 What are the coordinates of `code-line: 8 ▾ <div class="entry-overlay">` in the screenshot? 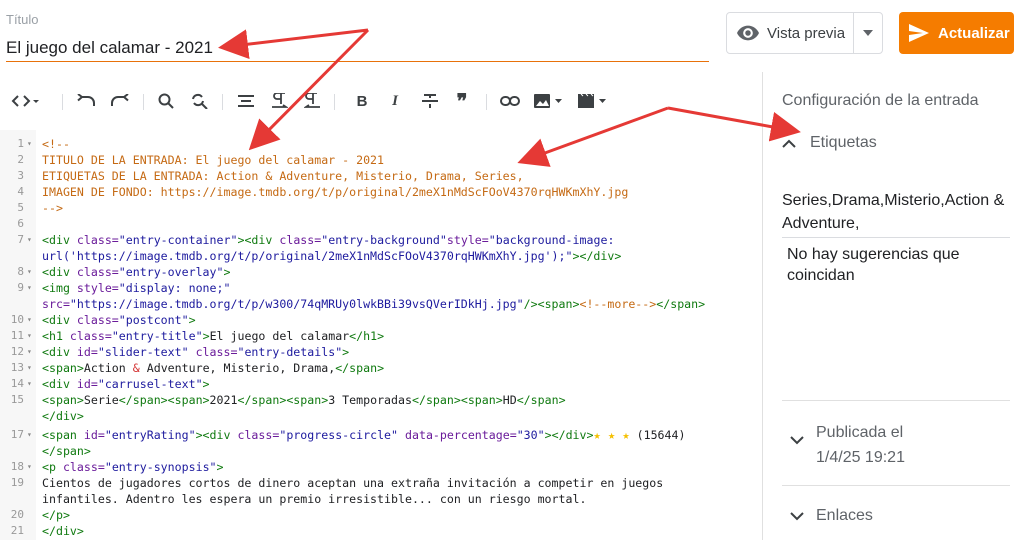 It's located at (381, 272).